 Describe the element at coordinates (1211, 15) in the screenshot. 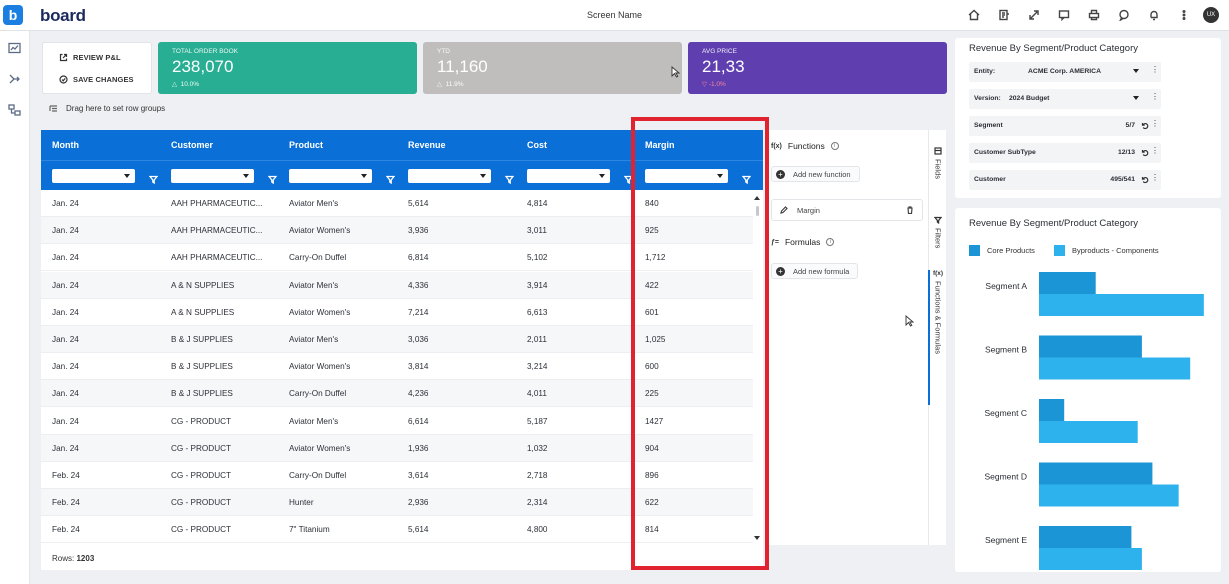

I see `user-avatar: UX` at that location.